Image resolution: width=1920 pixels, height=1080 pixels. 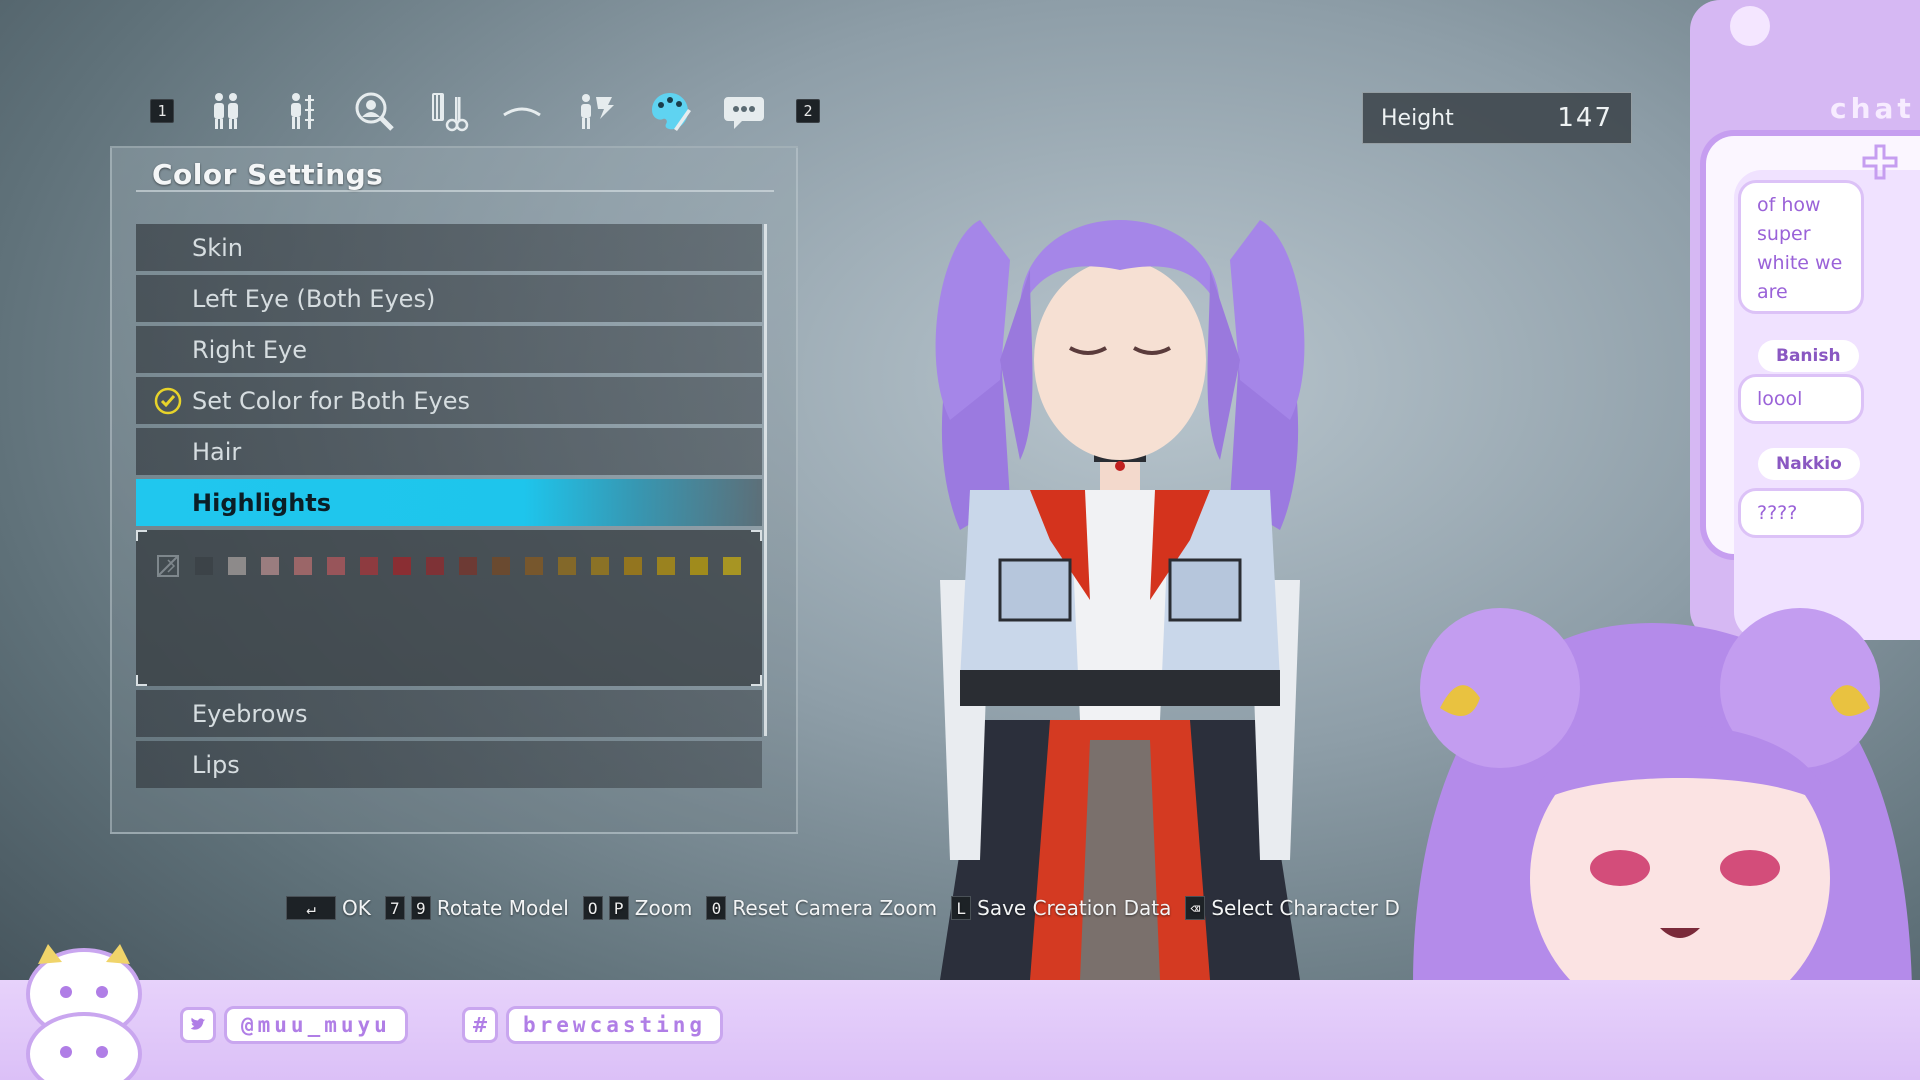 I want to click on hint-save-creation-data: L Save Creation Data, so click(x=1061, y=908).